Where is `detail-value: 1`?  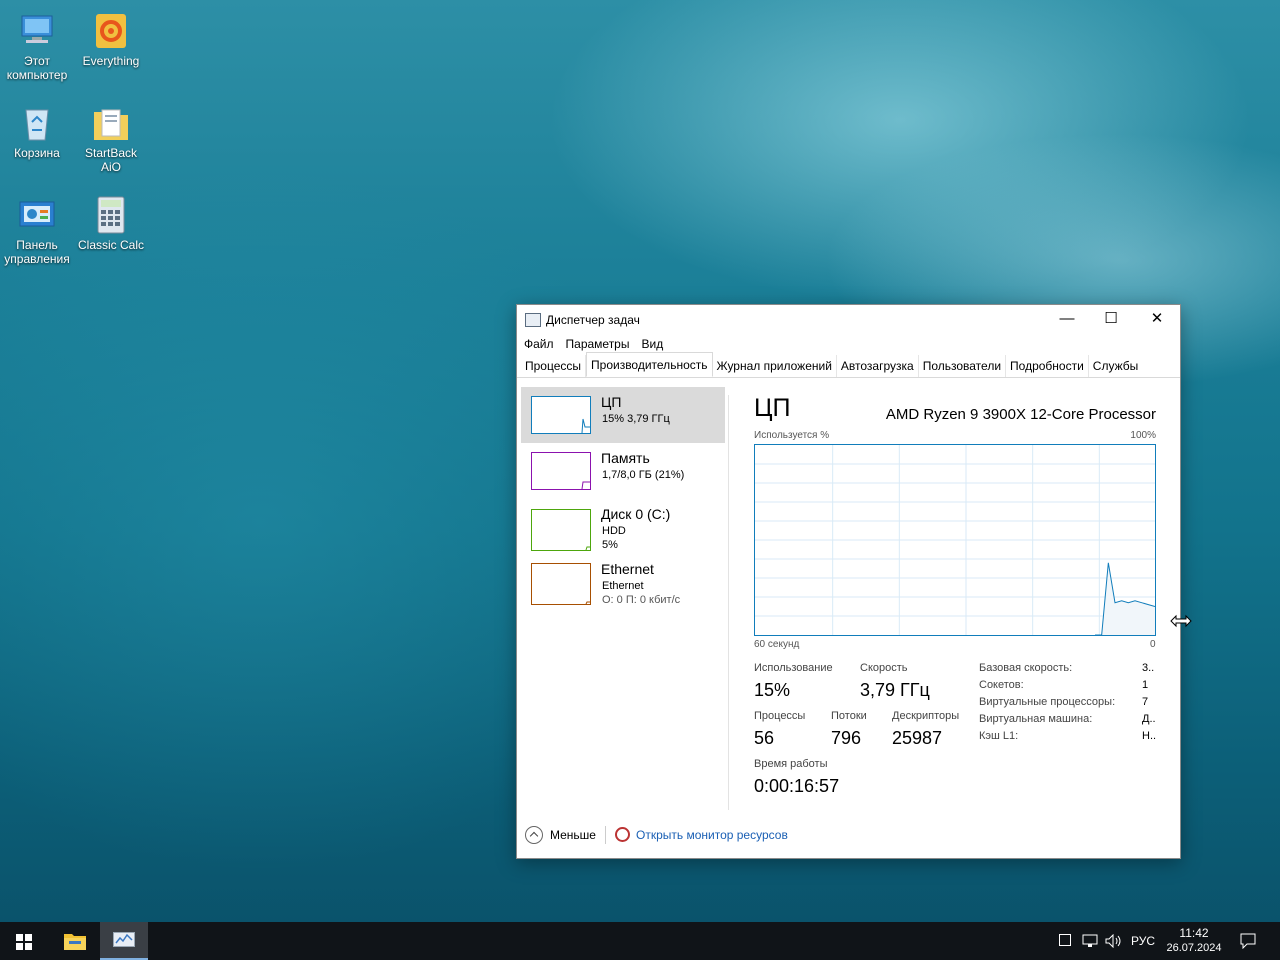
detail-value: 1 is located at coordinates (1145, 685).